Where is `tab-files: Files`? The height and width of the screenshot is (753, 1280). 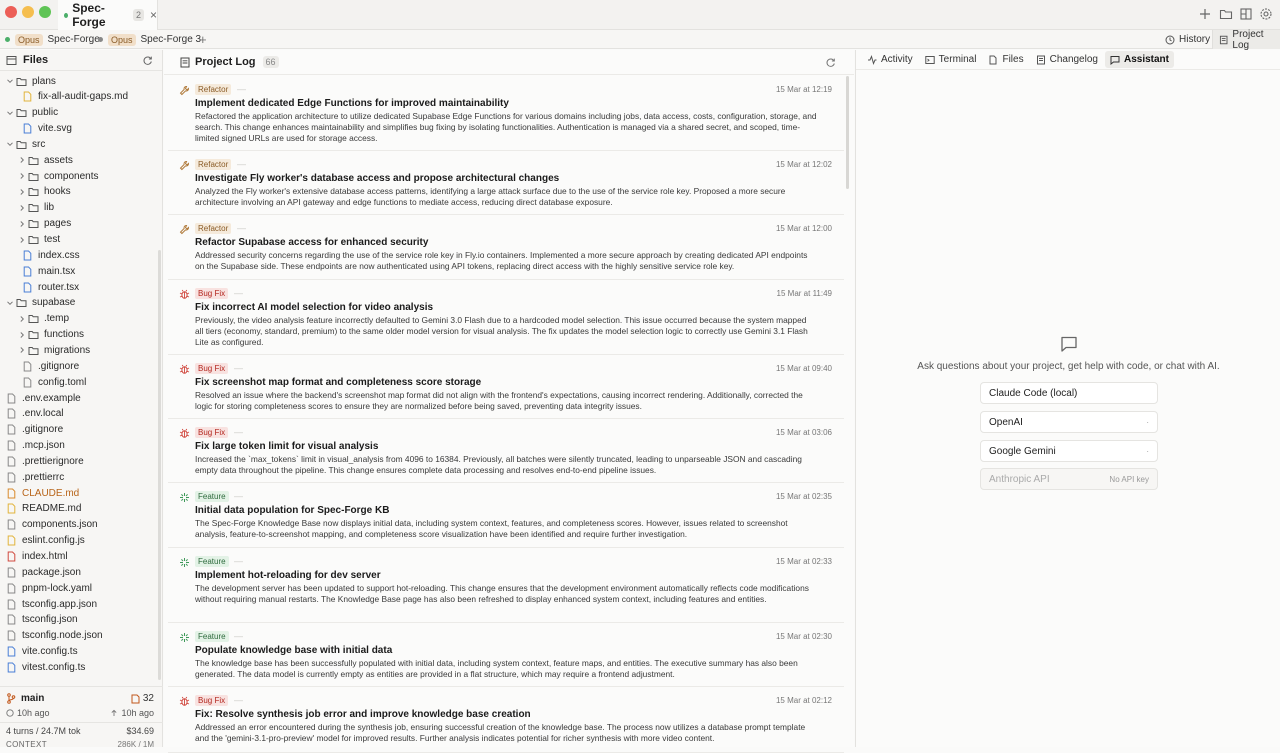
tab-files: Files is located at coordinates (1005, 59).